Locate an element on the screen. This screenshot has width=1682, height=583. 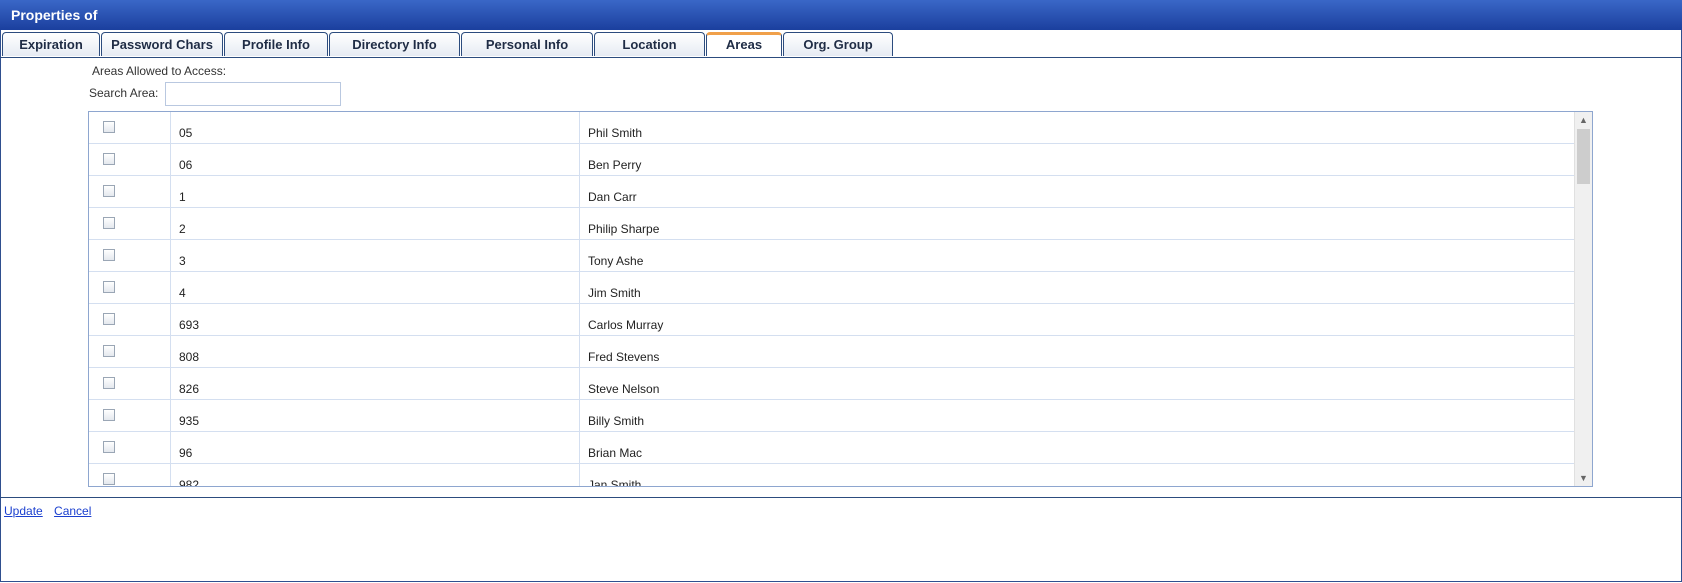
tab-expiration: Expiration is located at coordinates (51, 44).